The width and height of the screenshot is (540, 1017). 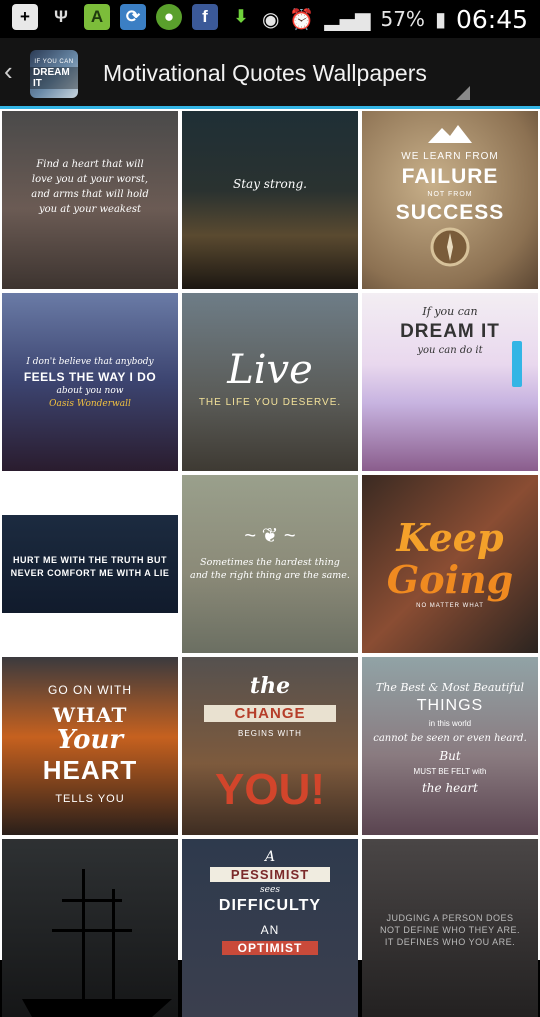 What do you see at coordinates (97, 943) in the screenshot?
I see `ship-silhouette-icon` at bounding box center [97, 943].